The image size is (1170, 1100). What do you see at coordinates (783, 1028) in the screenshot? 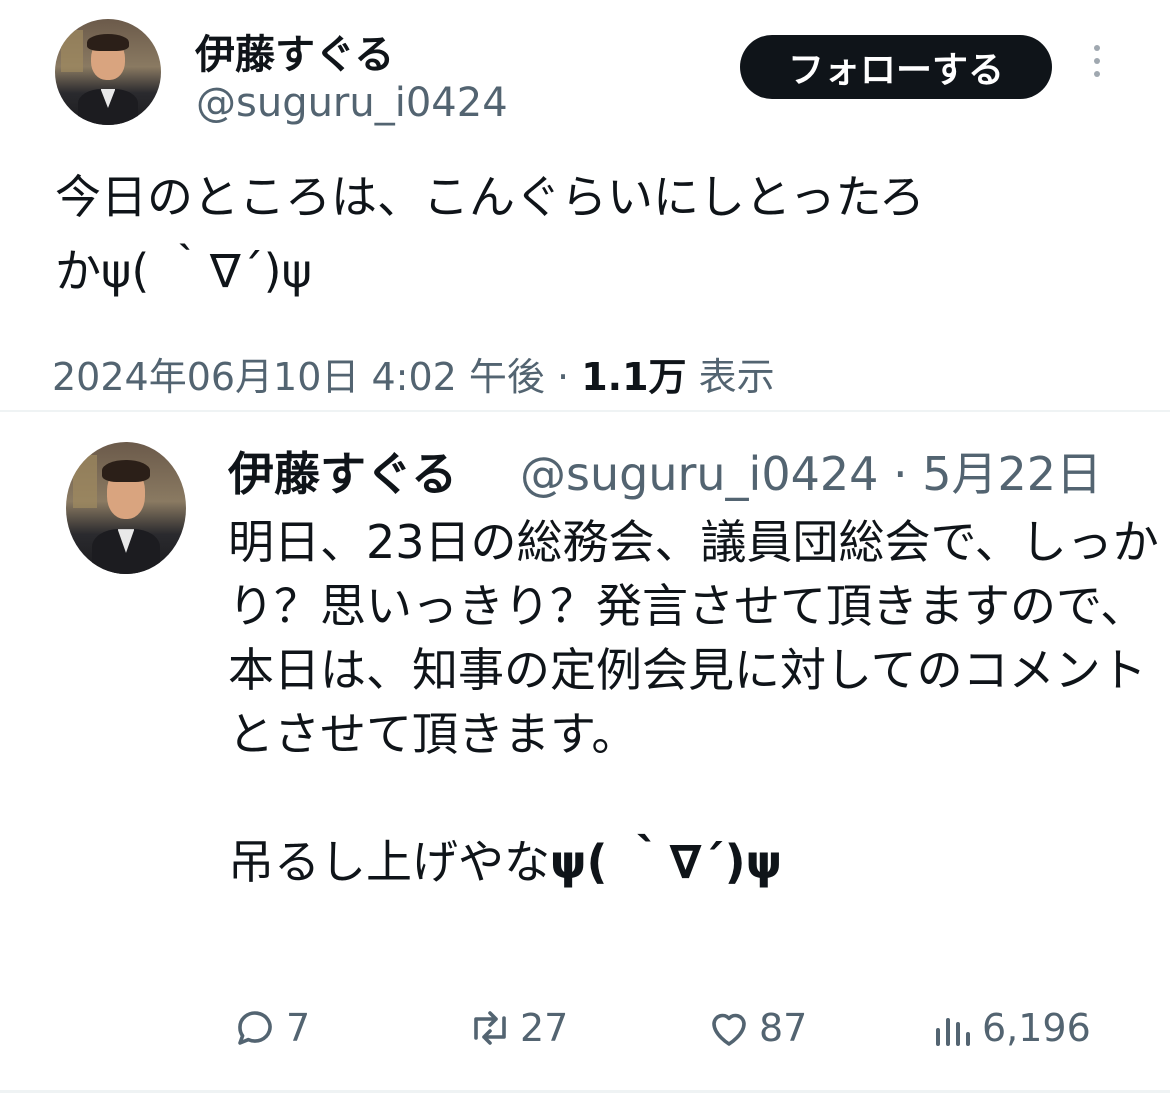
I see `like-count: 87` at bounding box center [783, 1028].